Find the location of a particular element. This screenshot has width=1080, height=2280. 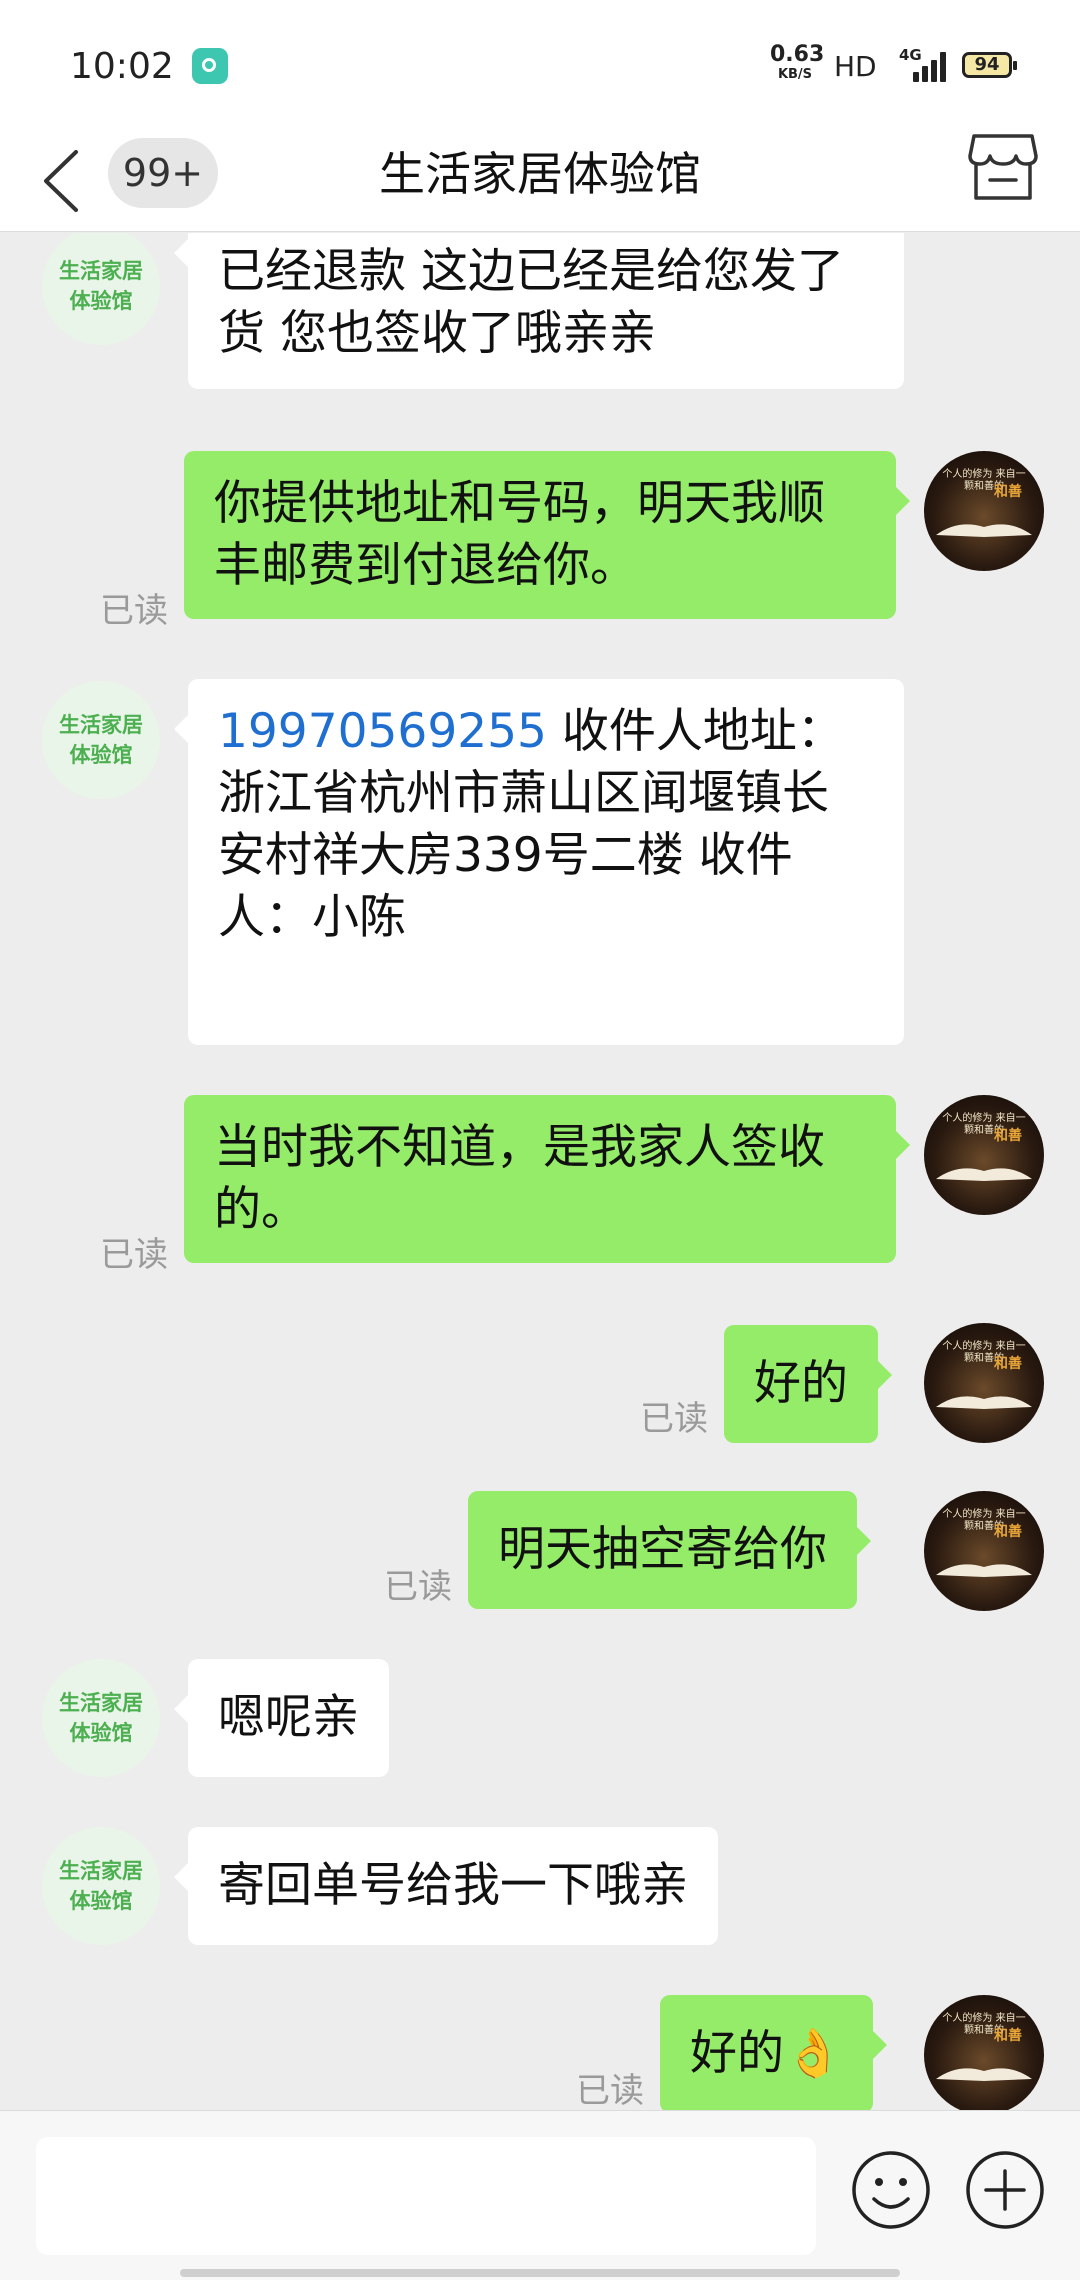

app-notification-icon is located at coordinates (210, 66).